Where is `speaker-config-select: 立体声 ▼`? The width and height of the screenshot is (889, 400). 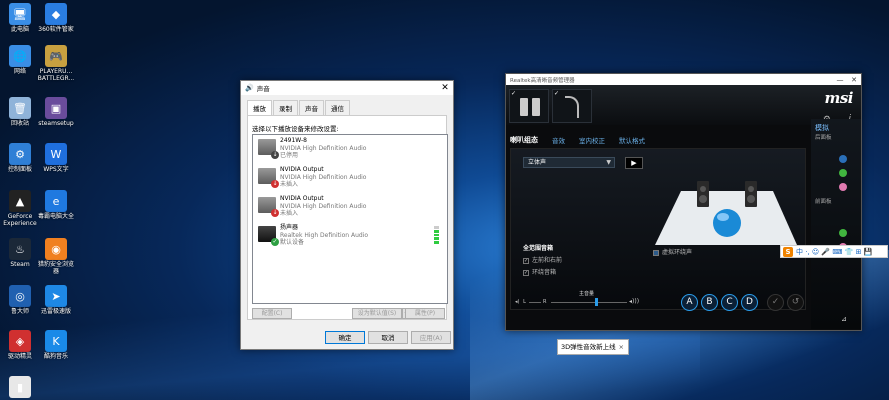 speaker-config-select: 立体声 ▼ is located at coordinates (569, 162).